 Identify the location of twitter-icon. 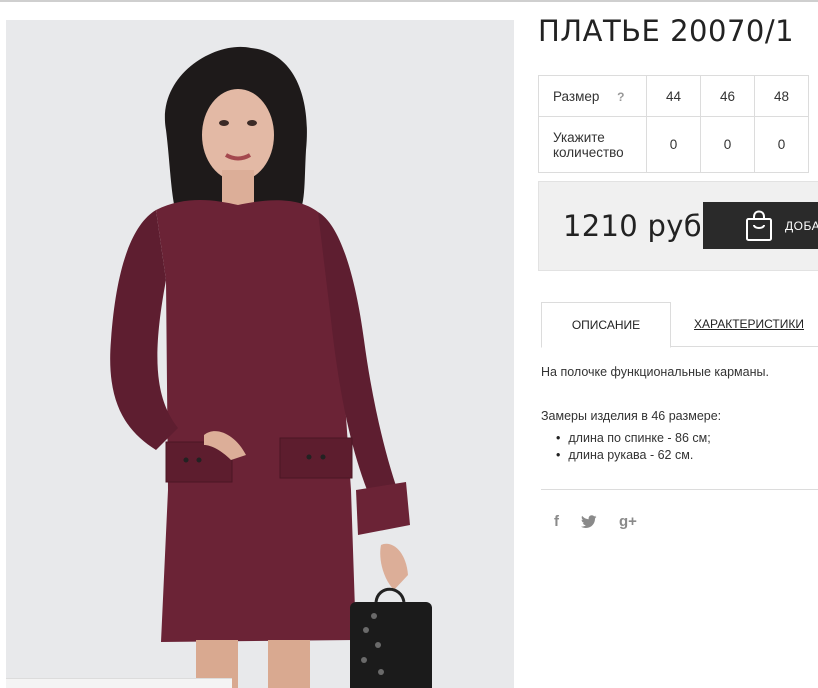
(589, 521).